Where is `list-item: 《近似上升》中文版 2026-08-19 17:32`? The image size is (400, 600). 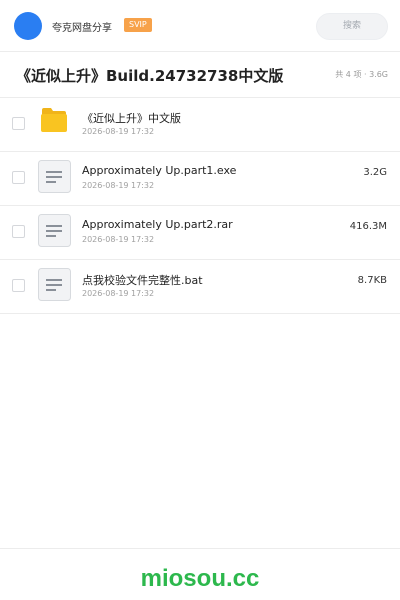 list-item: 《近似上升》中文版 2026-08-19 17:32 is located at coordinates (200, 125).